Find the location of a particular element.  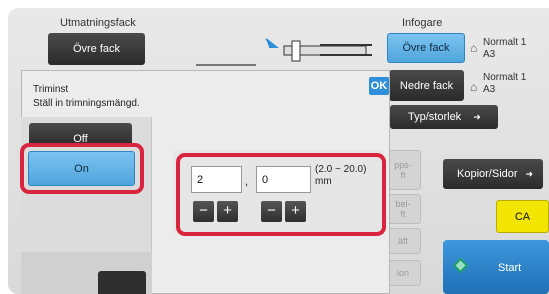

obscured-button-c: äft is located at coordinates (403, 241).